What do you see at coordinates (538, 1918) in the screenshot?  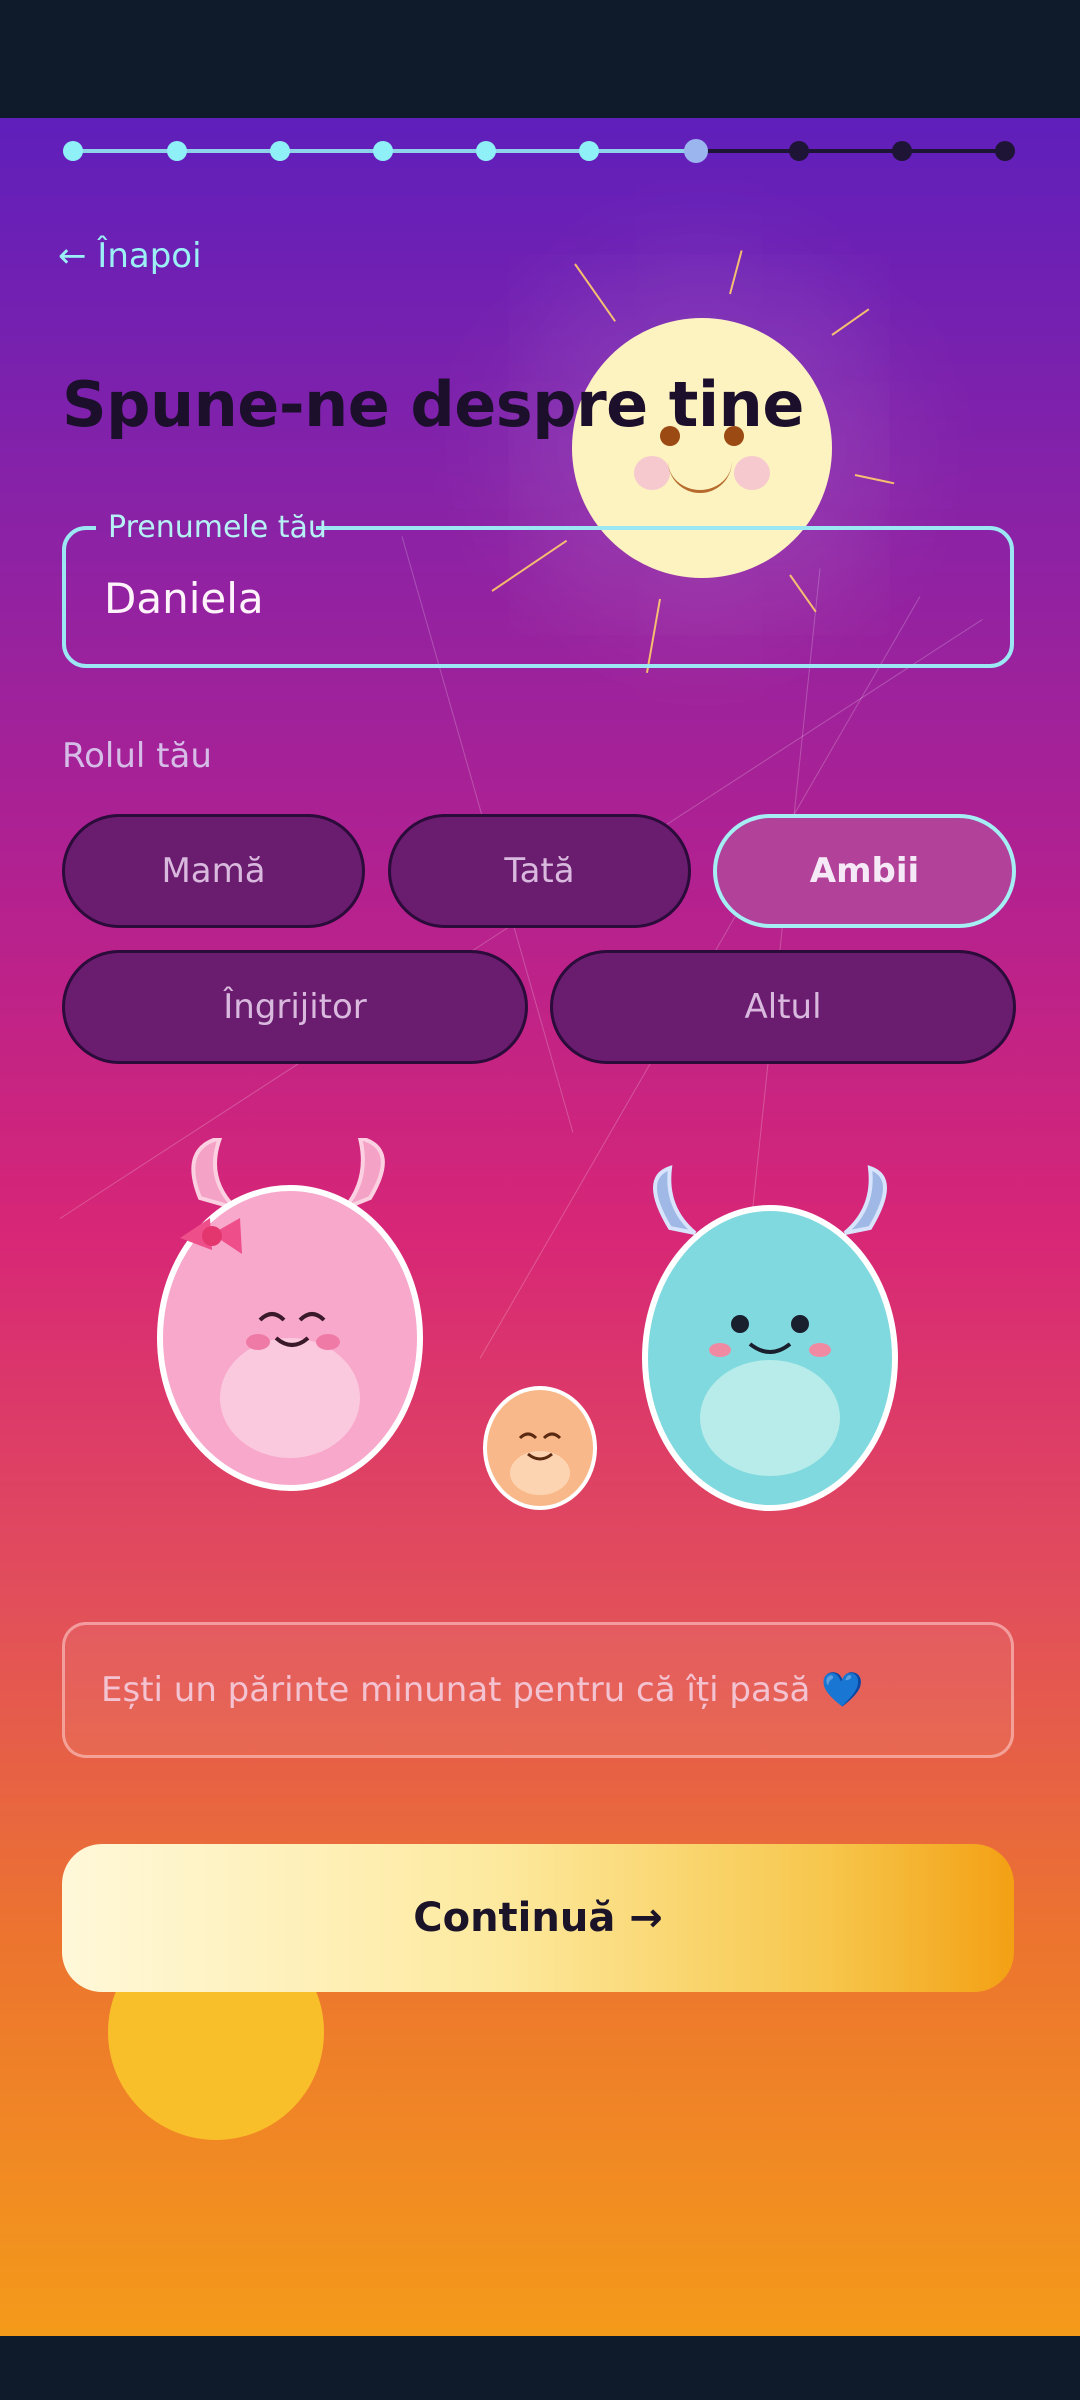 I see `continue-button: Continuă →` at bounding box center [538, 1918].